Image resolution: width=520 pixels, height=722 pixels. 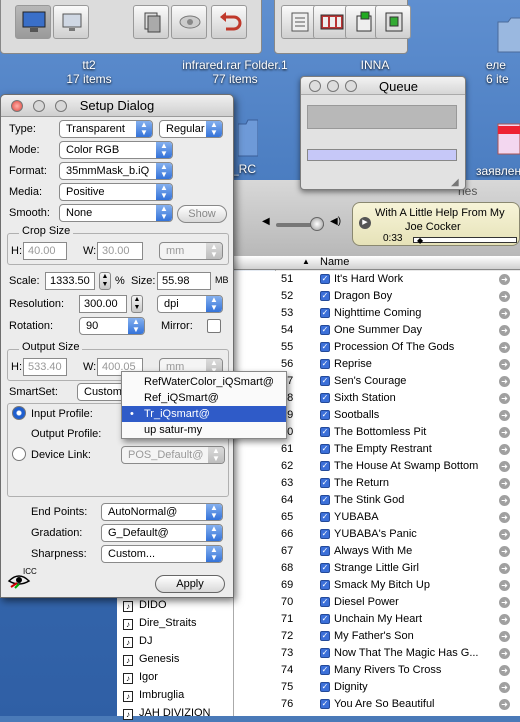 I want to click on track-row: 65 ✓ YUBABA ➜, so click(x=377, y=517).